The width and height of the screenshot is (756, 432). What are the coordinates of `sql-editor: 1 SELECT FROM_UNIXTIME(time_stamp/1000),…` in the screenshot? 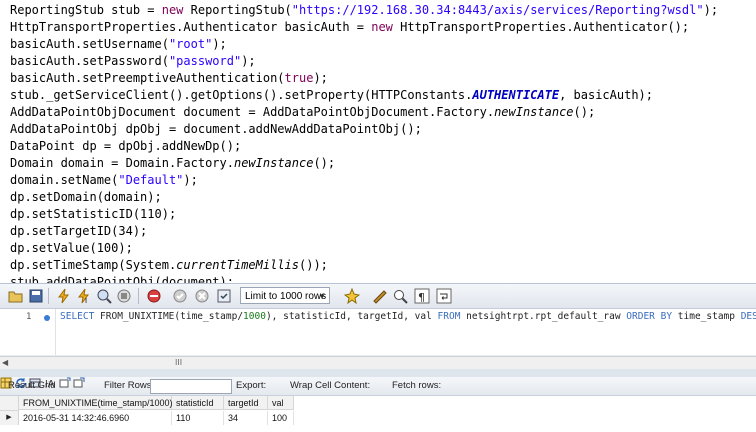 It's located at (378, 332).